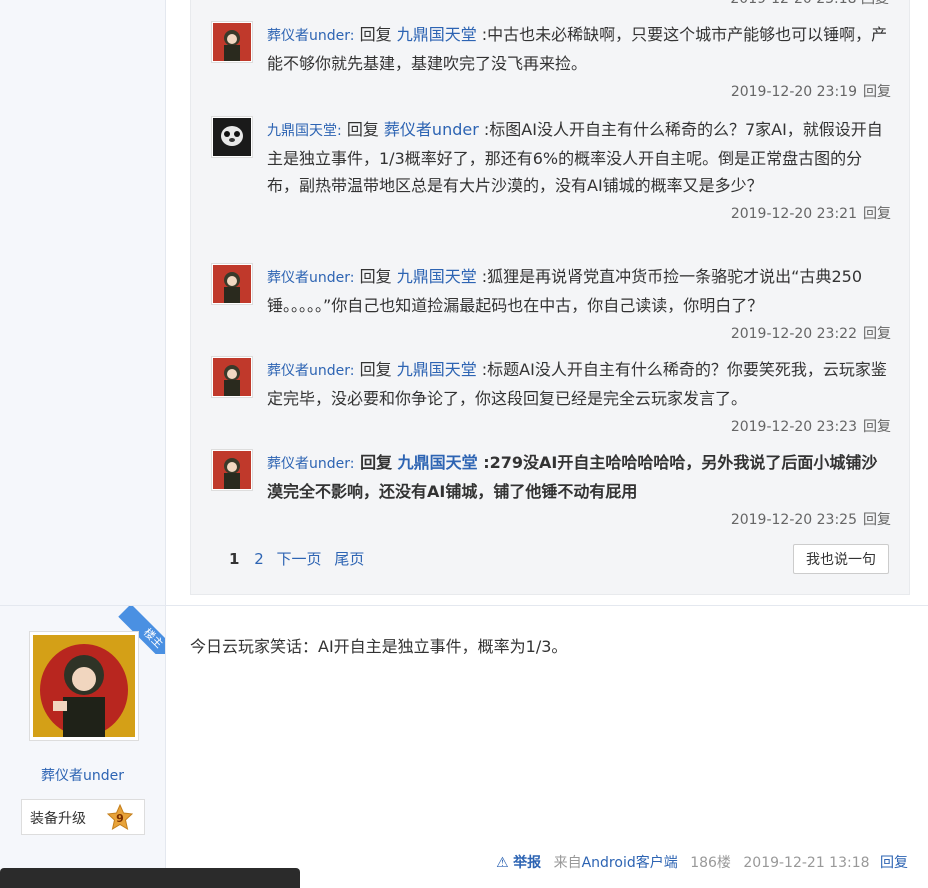 Image resolution: width=928 pixels, height=888 pixels. I want to click on sub-reply-time: 2019-12-20 23:25, so click(793, 520).